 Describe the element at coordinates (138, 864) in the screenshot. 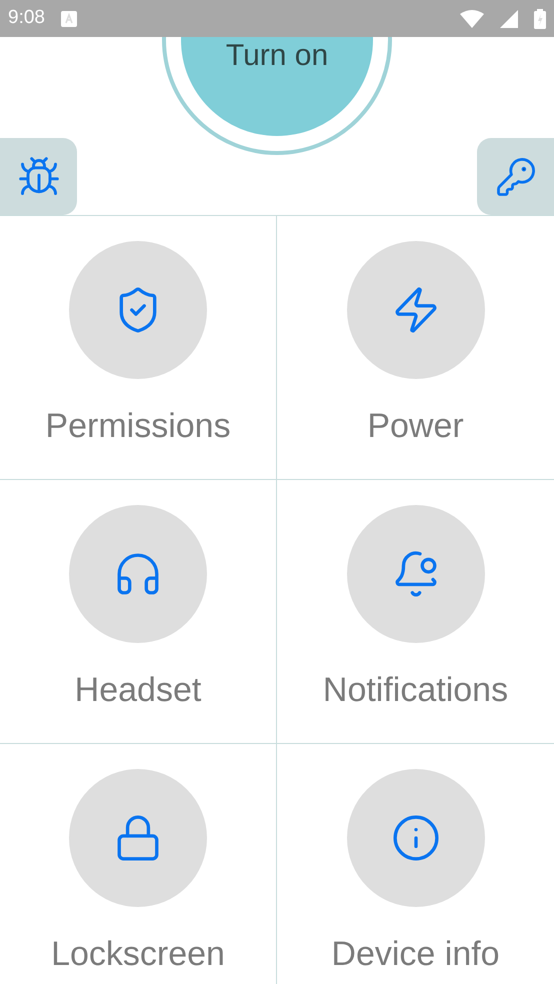

I see `menu-tile: Lockscreen` at that location.